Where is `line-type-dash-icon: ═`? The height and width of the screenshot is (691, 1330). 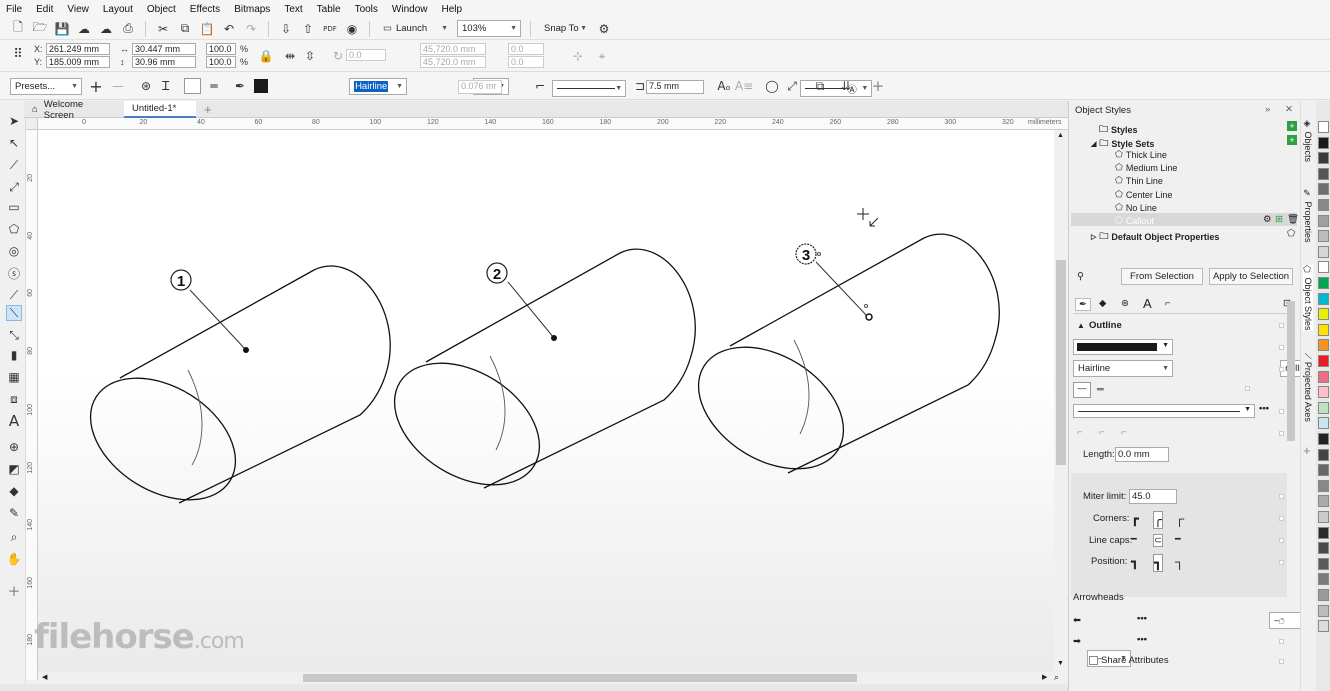 line-type-dash-icon: ═ is located at coordinates (1100, 389).